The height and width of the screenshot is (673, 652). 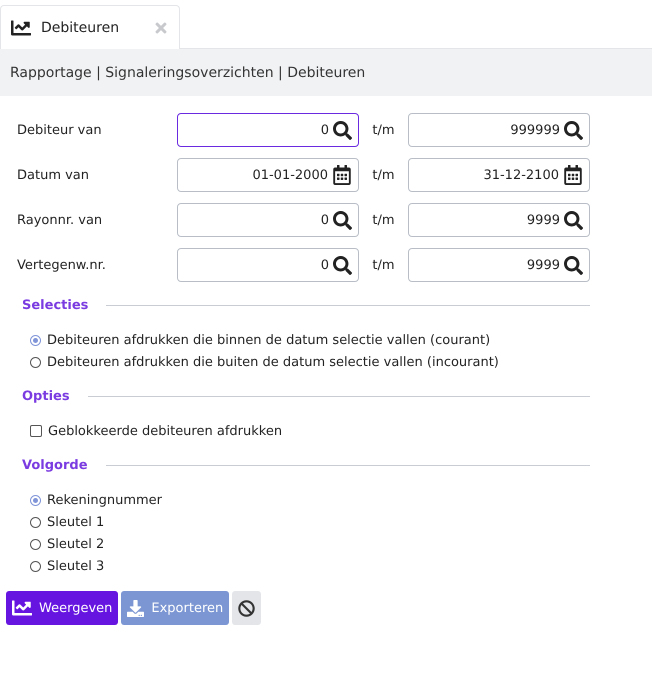 What do you see at coordinates (499, 175) in the screenshot?
I see `input-field: 31-12-2100` at bounding box center [499, 175].